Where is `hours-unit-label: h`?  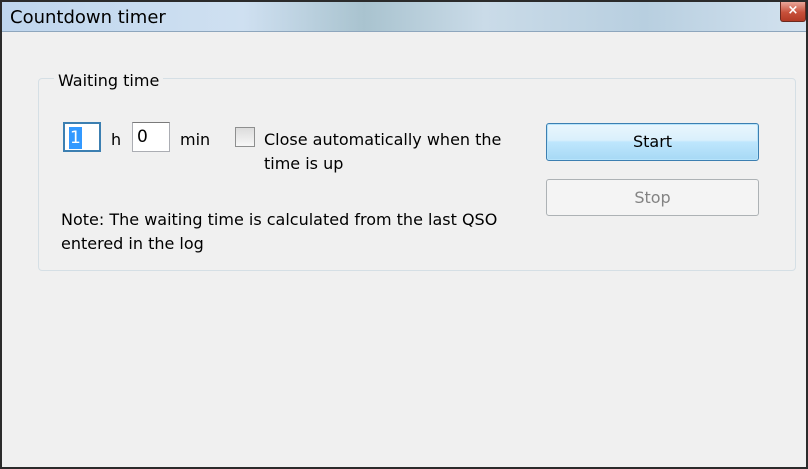
hours-unit-label: h is located at coordinates (116, 139).